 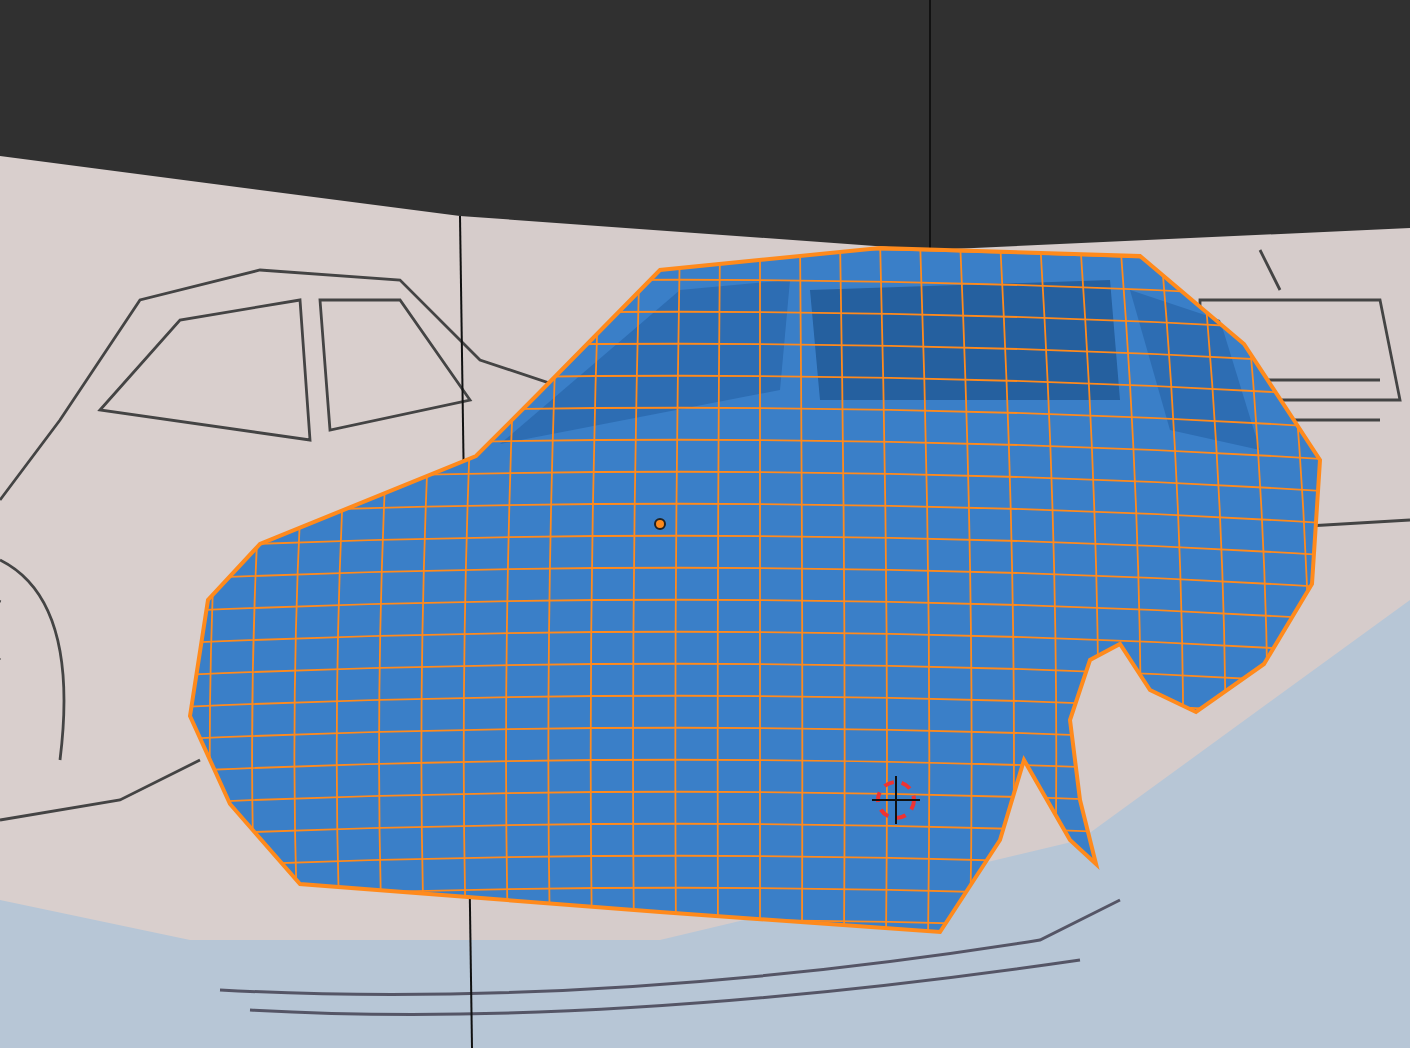 What do you see at coordinates (660, 524) in the screenshot?
I see `origin-dot` at bounding box center [660, 524].